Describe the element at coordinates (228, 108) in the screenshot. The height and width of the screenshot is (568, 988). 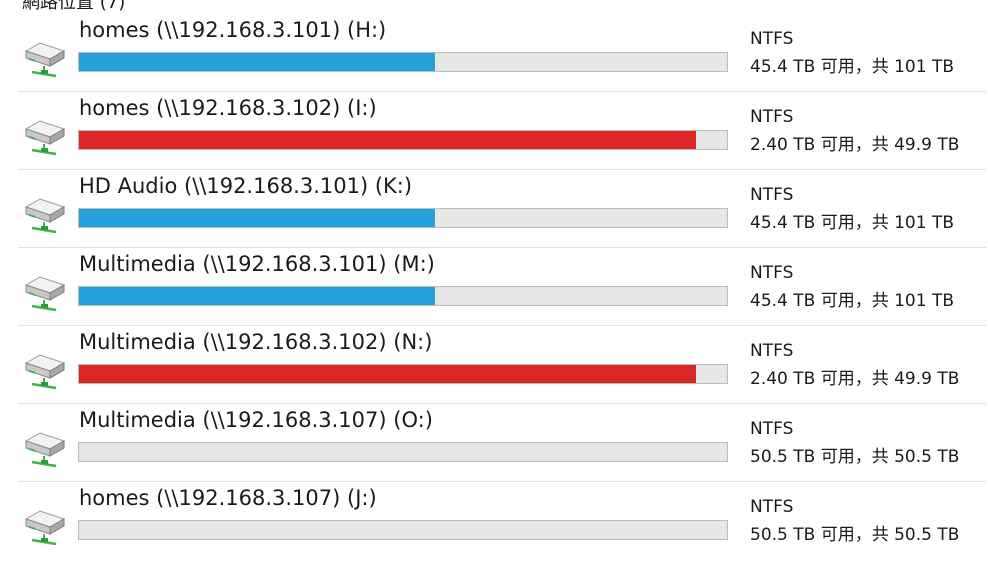
I see `drive-name: homes (\\192.168.3.102) (I:)` at that location.